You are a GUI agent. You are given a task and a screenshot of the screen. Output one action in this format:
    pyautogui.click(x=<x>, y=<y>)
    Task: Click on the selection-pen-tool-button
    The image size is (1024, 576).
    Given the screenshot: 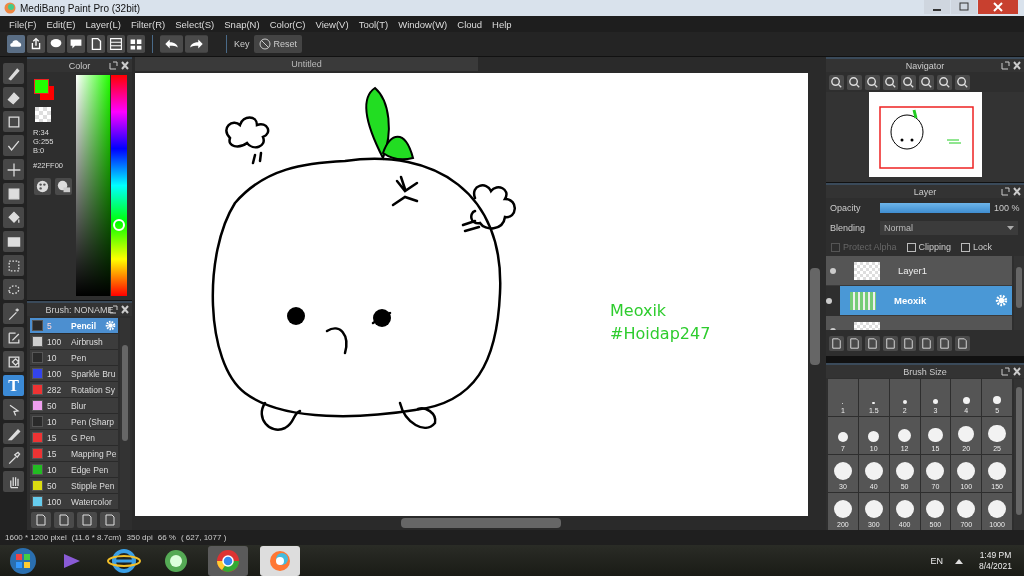 What is the action you would take?
    pyautogui.click(x=13, y=337)
    